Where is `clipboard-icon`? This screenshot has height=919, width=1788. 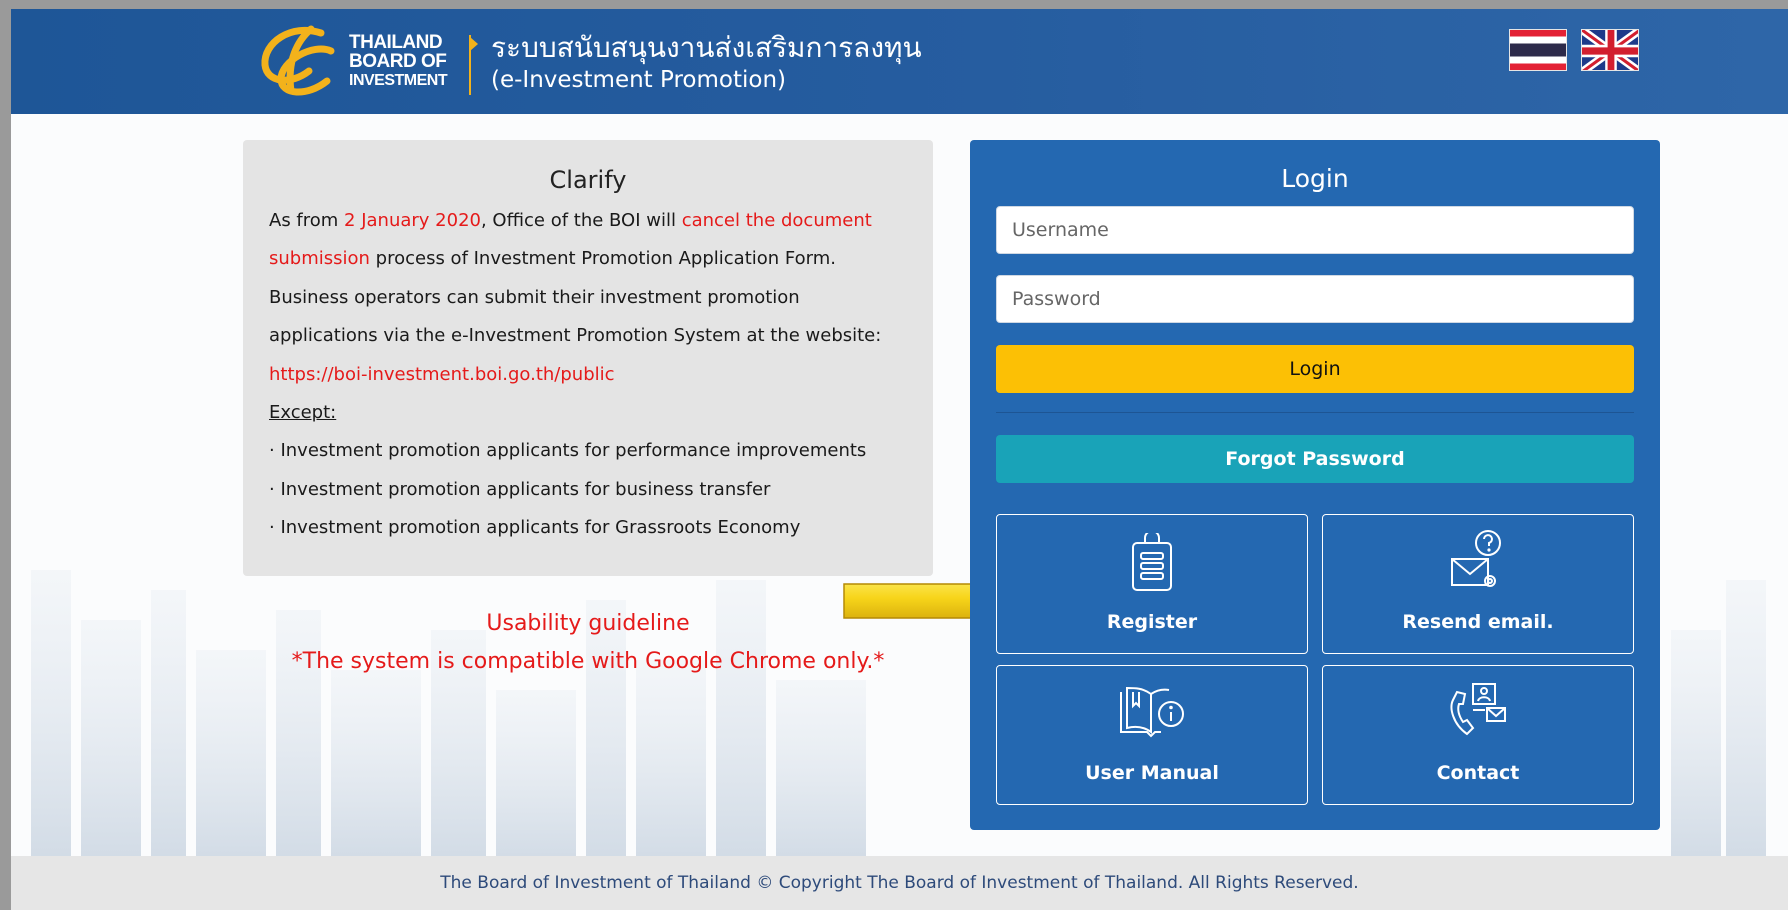
clipboard-icon is located at coordinates (1152, 562).